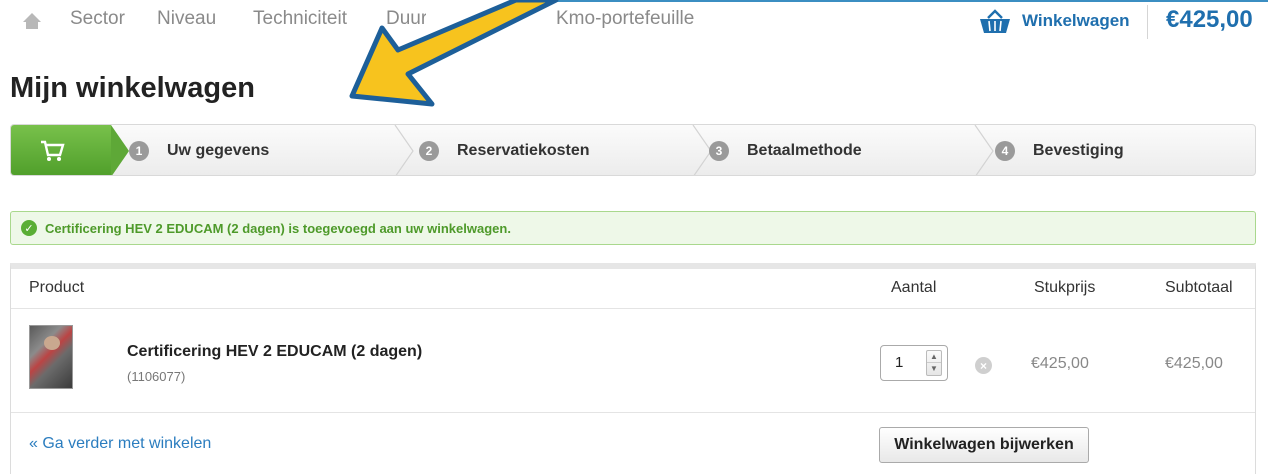 The width and height of the screenshot is (1268, 474). What do you see at coordinates (218, 150) in the screenshot?
I see `step-label: Uw gegevens` at bounding box center [218, 150].